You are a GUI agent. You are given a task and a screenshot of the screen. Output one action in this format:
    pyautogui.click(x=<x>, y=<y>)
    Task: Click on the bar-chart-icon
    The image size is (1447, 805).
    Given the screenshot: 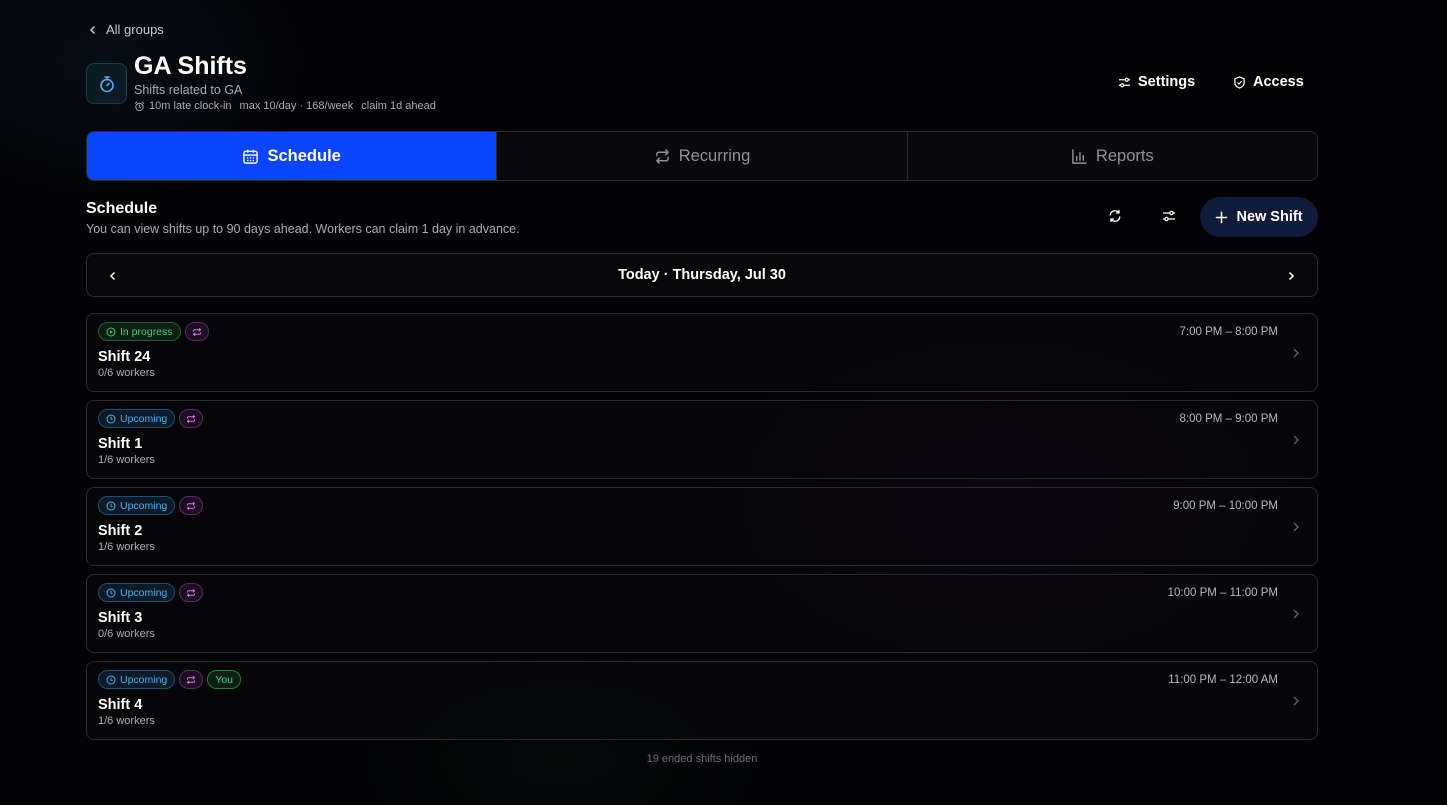 What is the action you would take?
    pyautogui.click(x=1079, y=156)
    